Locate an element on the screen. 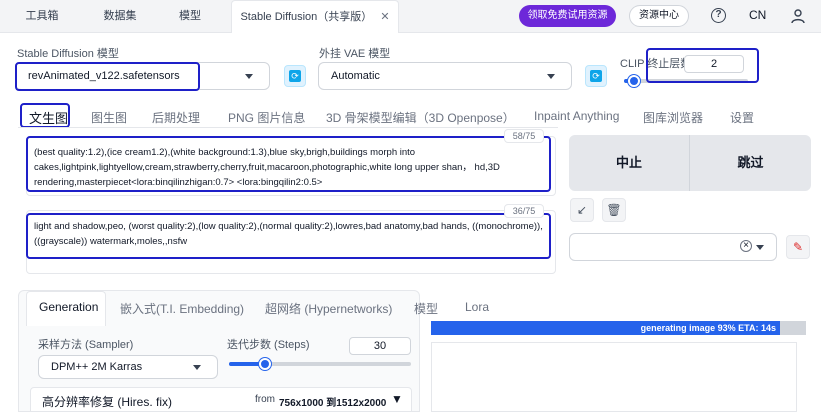  arrow-icon: ↙ is located at coordinates (582, 210).